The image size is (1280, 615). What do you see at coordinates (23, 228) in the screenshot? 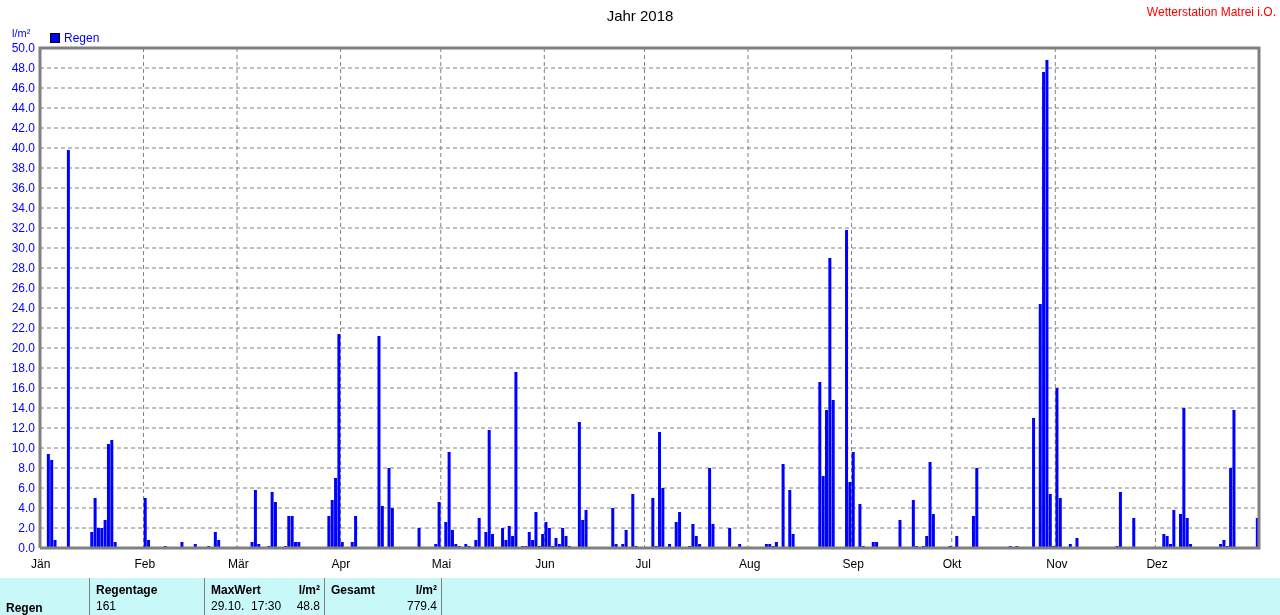
I see `y-tick-label: 32.0` at bounding box center [23, 228].